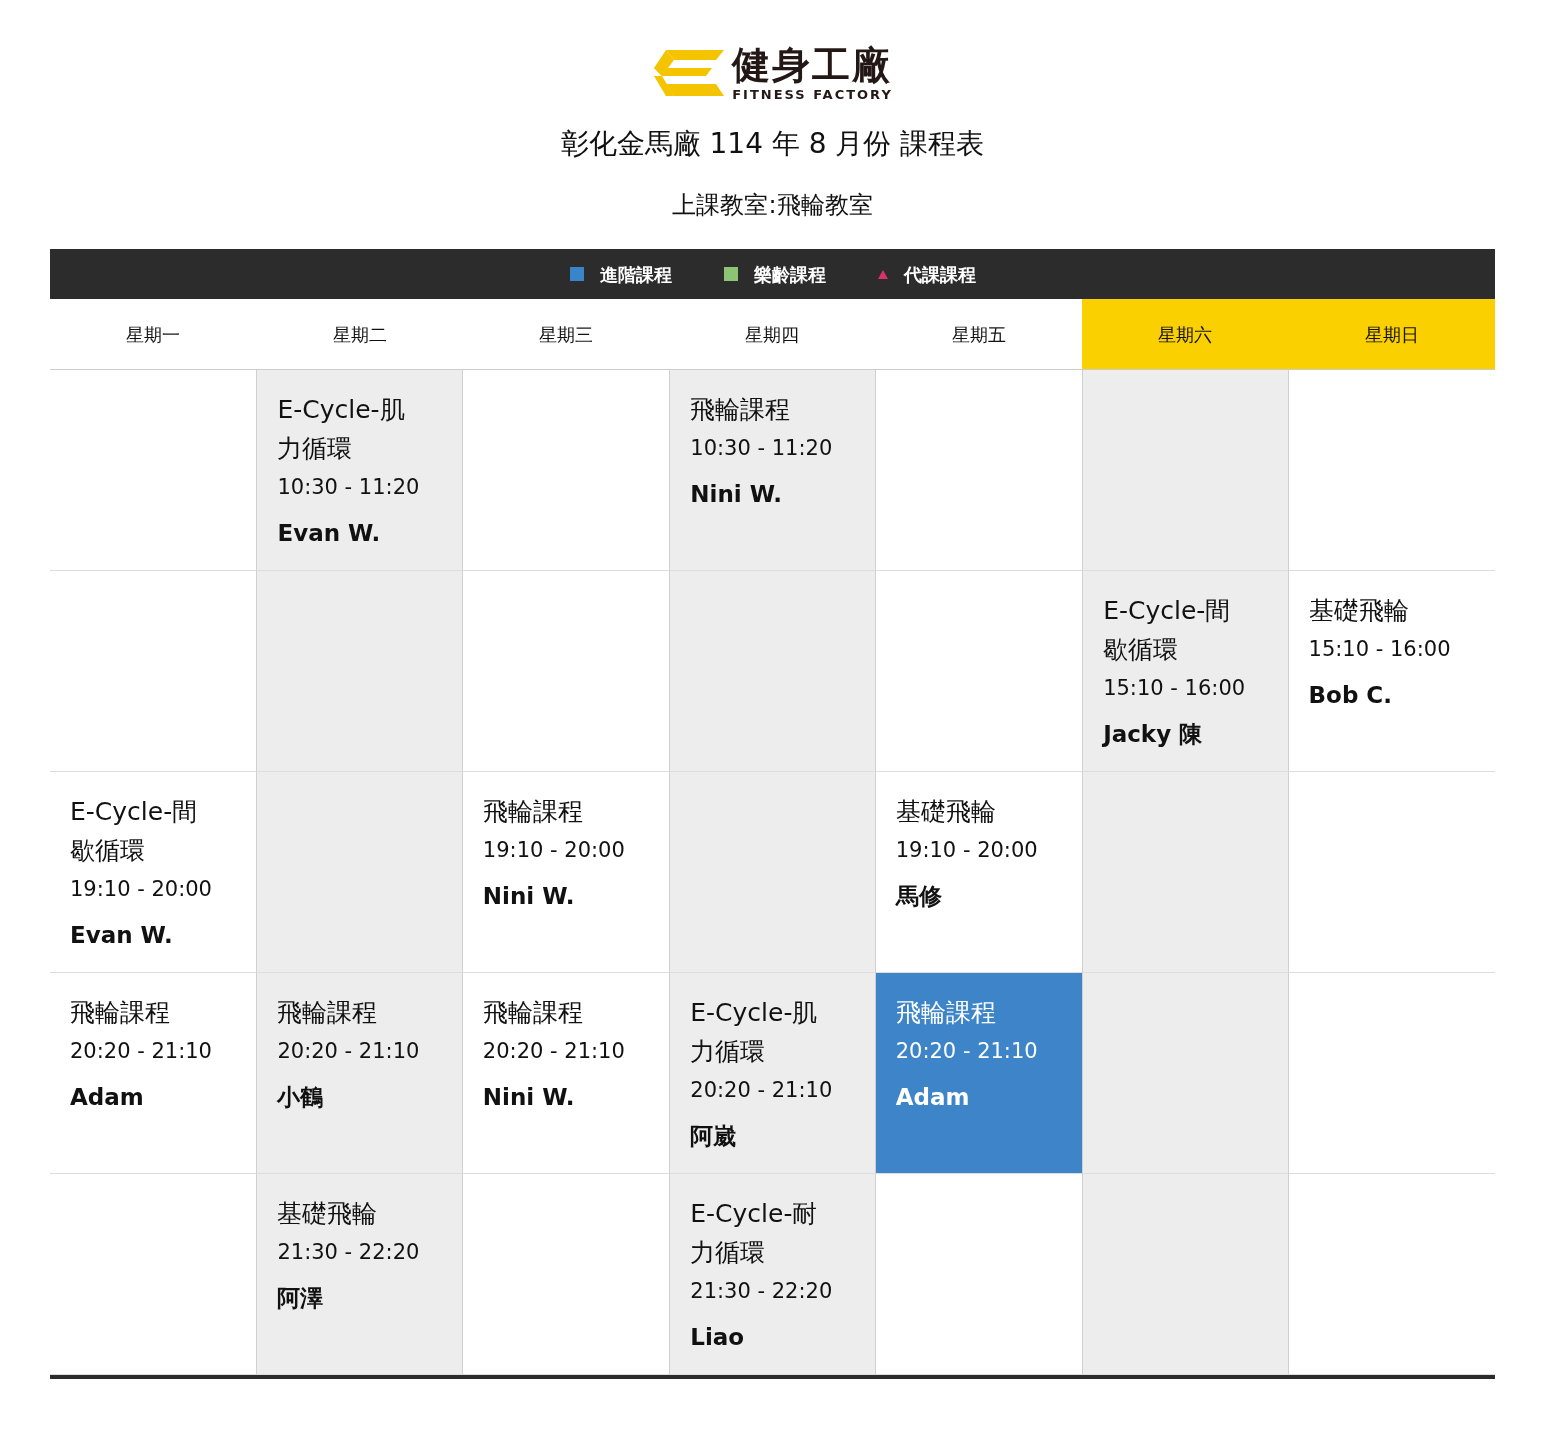  What do you see at coordinates (919, 896) in the screenshot?
I see `instructor-name: 馬修` at bounding box center [919, 896].